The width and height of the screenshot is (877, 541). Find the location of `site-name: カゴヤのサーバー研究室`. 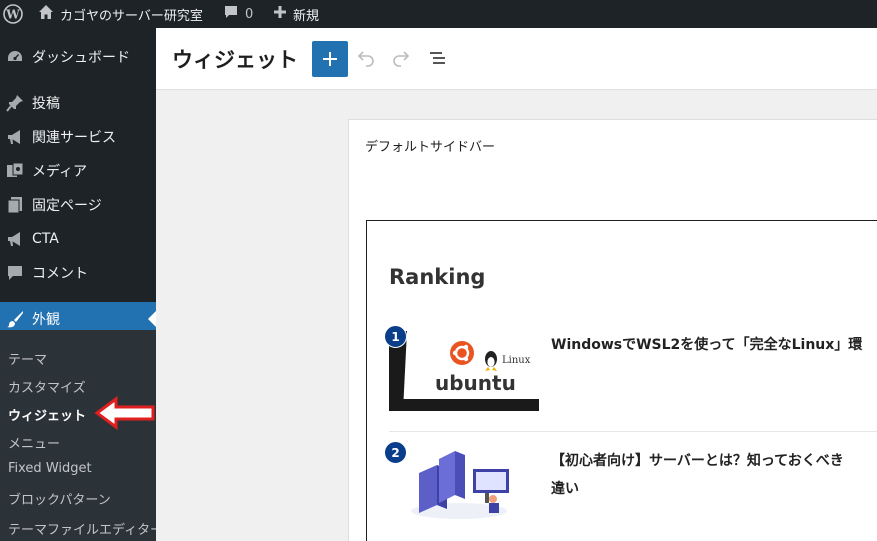

site-name: カゴヤのサーバー研究室 is located at coordinates (131, 16).